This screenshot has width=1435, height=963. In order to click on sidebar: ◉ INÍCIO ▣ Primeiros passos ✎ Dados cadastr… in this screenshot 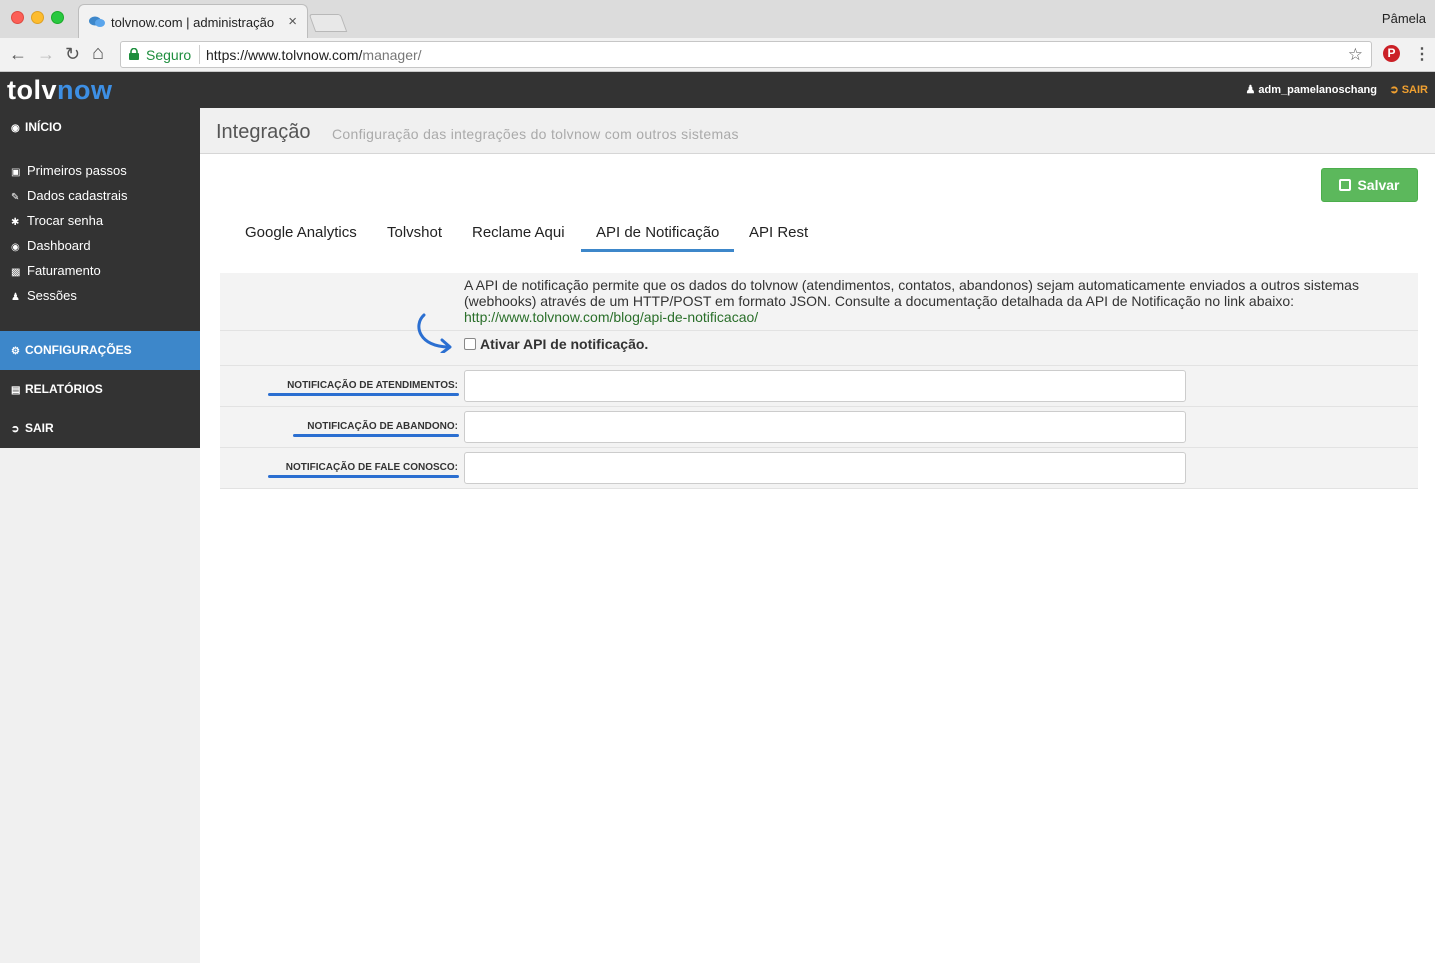, I will do `click(100, 535)`.